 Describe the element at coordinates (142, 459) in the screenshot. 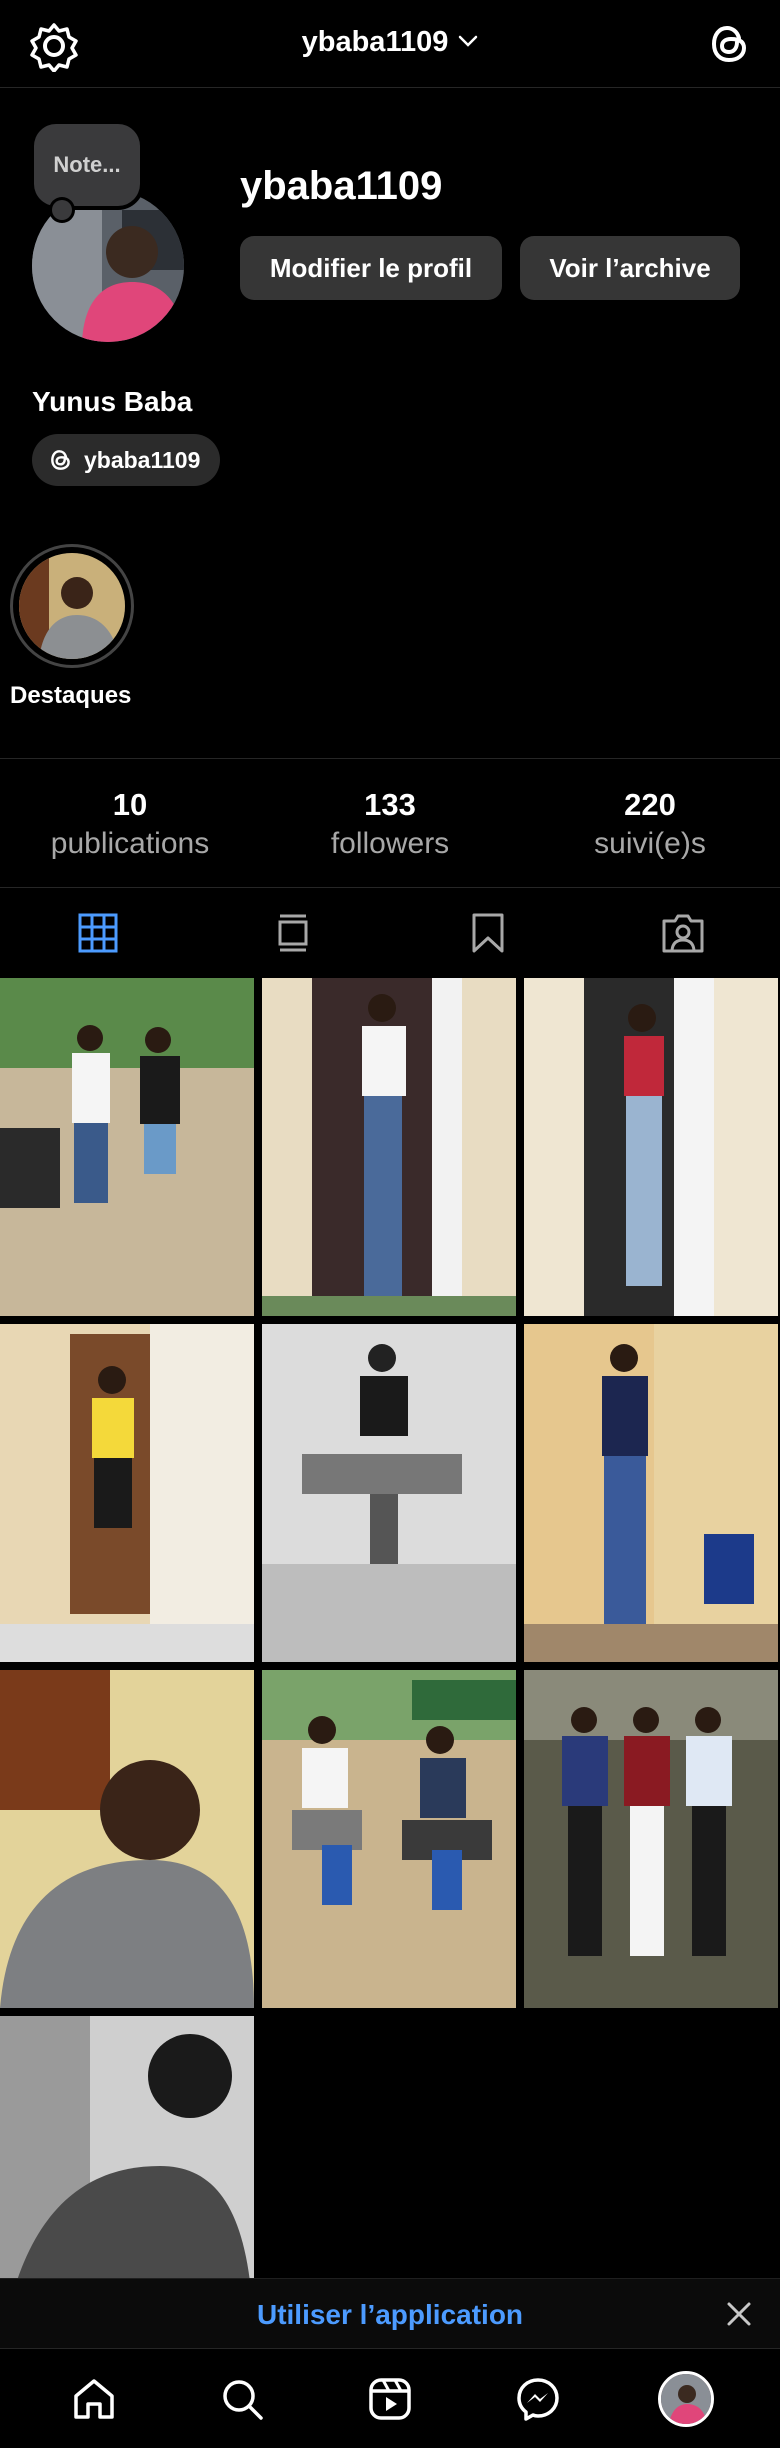

I see `threads-handle: ybaba1109` at that location.